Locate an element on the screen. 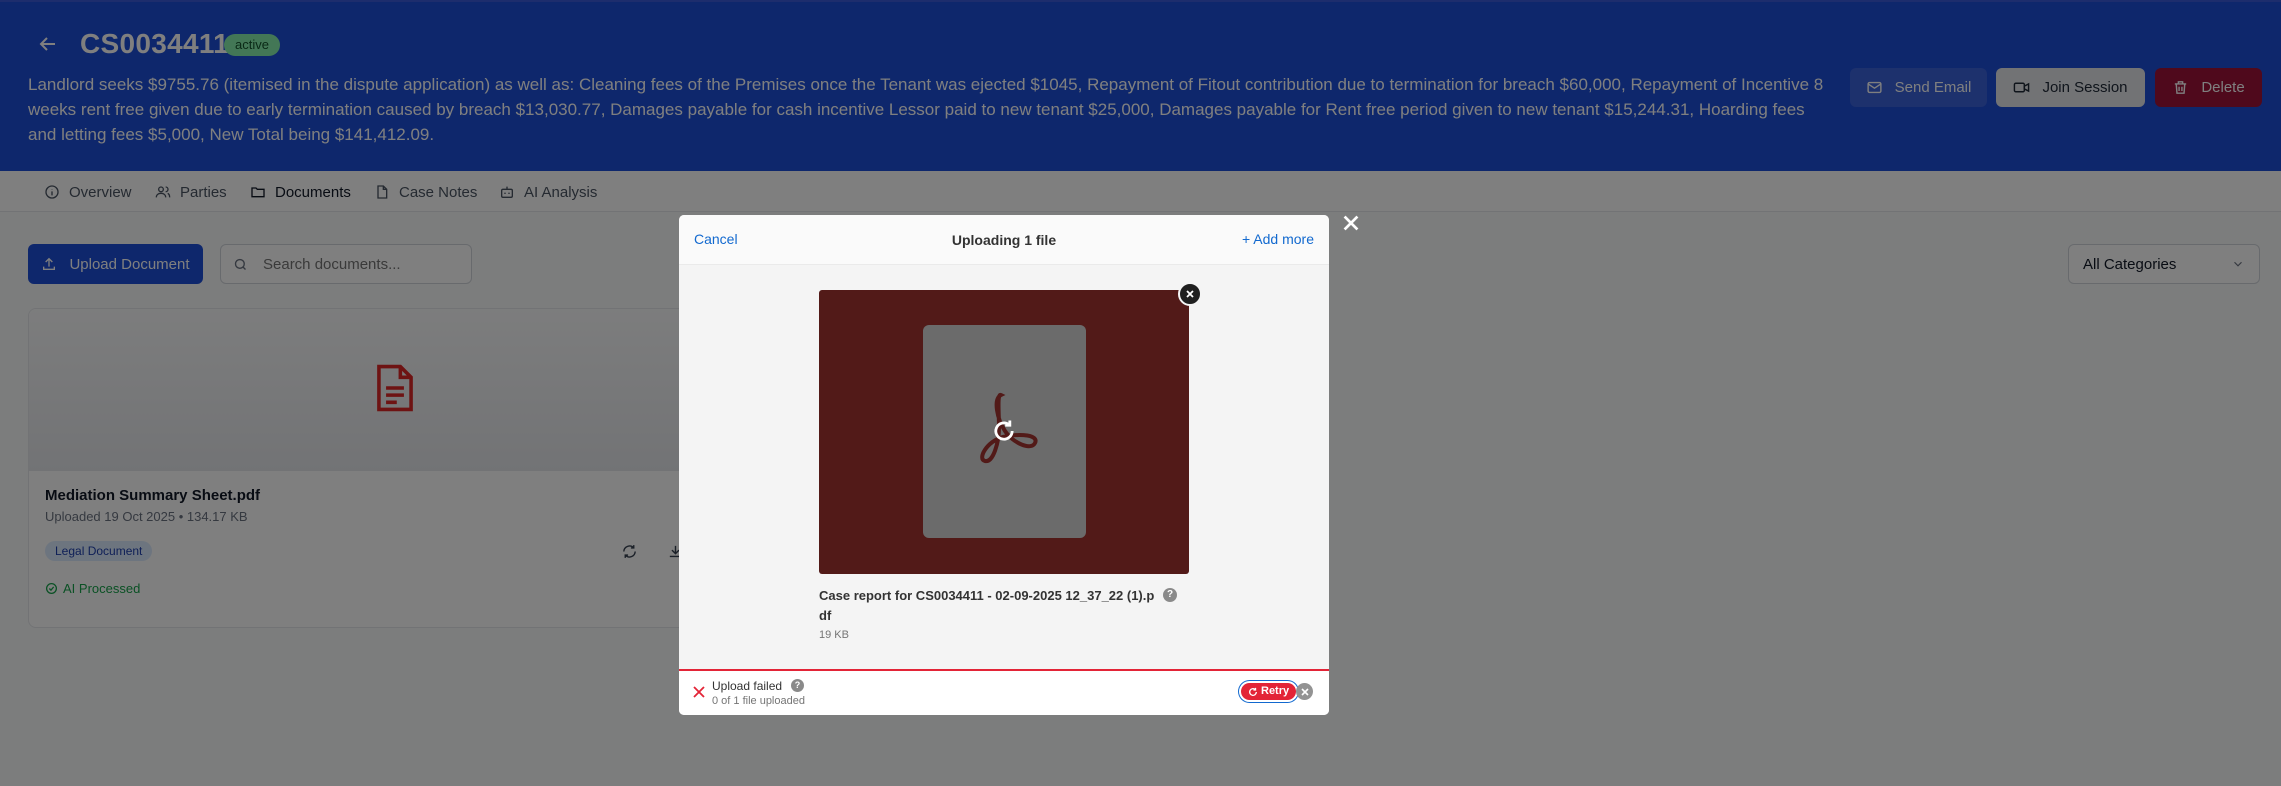 This screenshot has width=2281, height=786. modal-header: Cancel Uploading 1 file + Add more is located at coordinates (1004, 240).